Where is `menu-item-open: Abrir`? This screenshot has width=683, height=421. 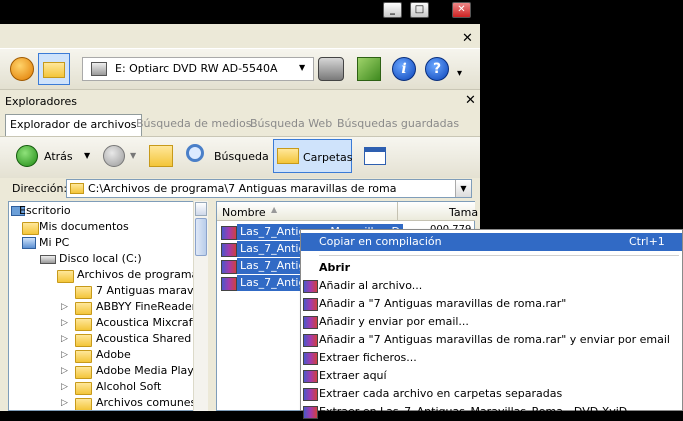 menu-item-open: Abrir is located at coordinates (491, 268).